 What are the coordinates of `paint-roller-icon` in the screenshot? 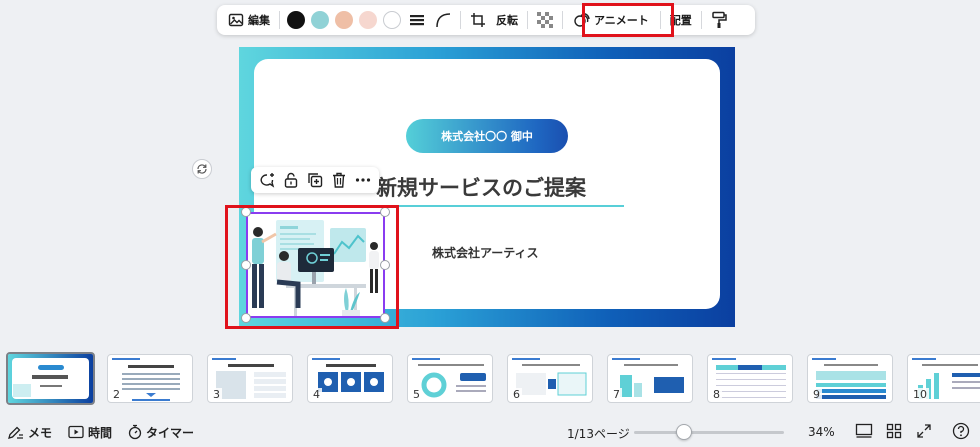 It's located at (719, 19).